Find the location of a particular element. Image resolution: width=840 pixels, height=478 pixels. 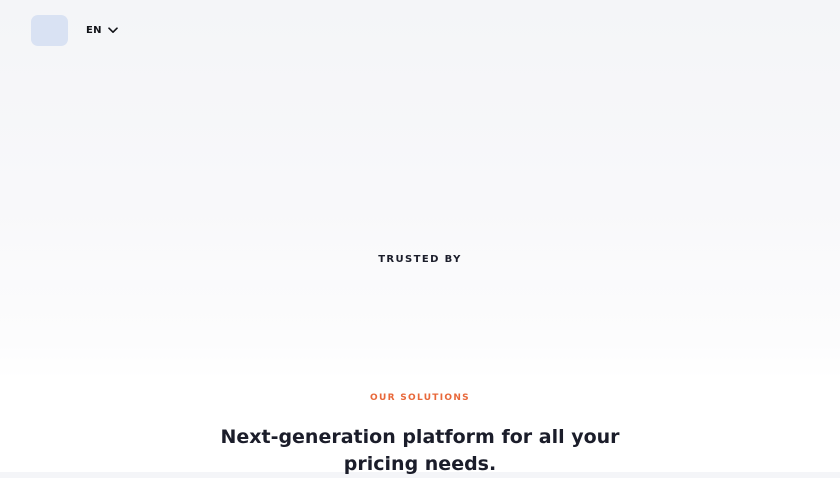

chevron-down-icon is located at coordinates (113, 30).